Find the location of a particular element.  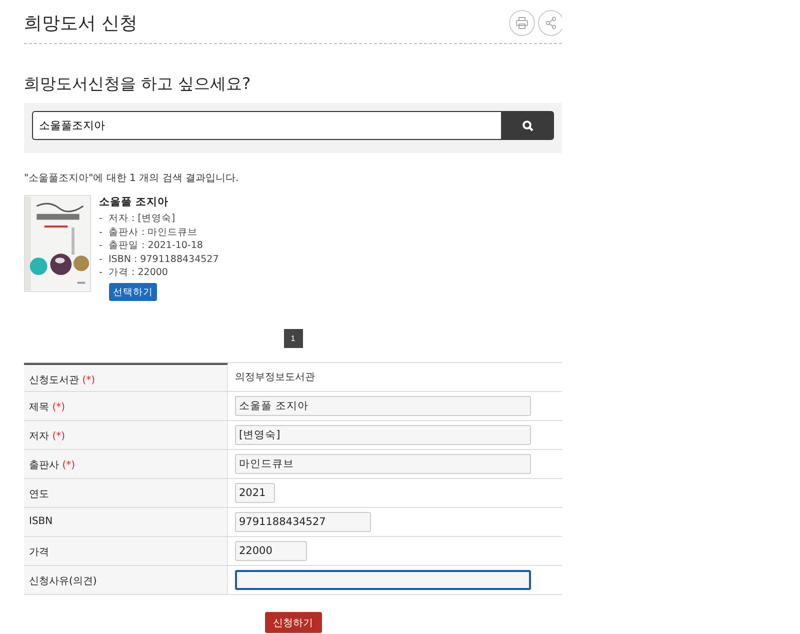

book-title: 소울풀 조지아 is located at coordinates (134, 202).